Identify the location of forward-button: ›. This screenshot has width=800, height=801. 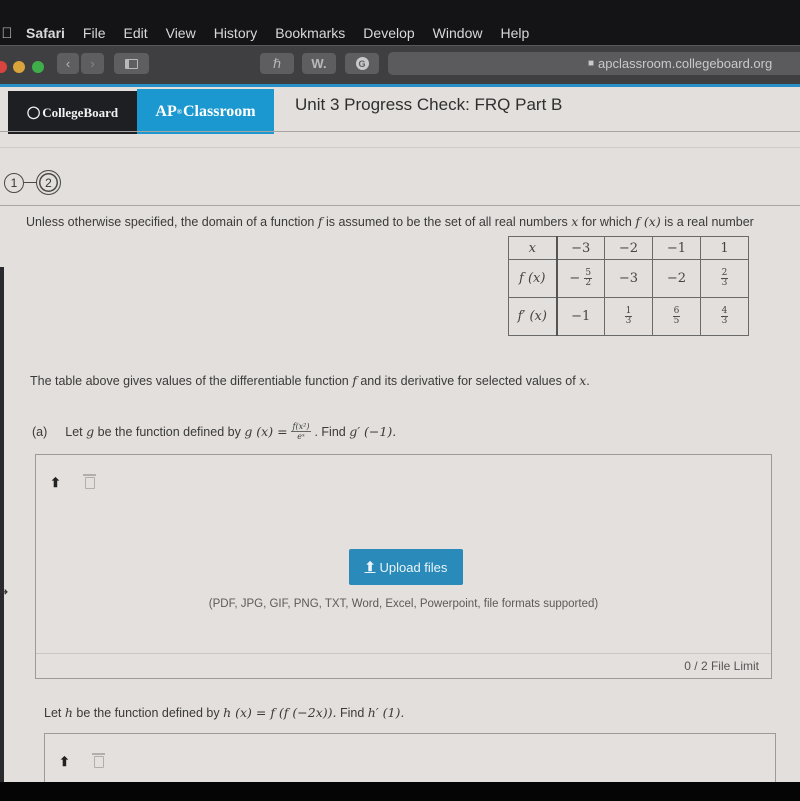
(92, 63).